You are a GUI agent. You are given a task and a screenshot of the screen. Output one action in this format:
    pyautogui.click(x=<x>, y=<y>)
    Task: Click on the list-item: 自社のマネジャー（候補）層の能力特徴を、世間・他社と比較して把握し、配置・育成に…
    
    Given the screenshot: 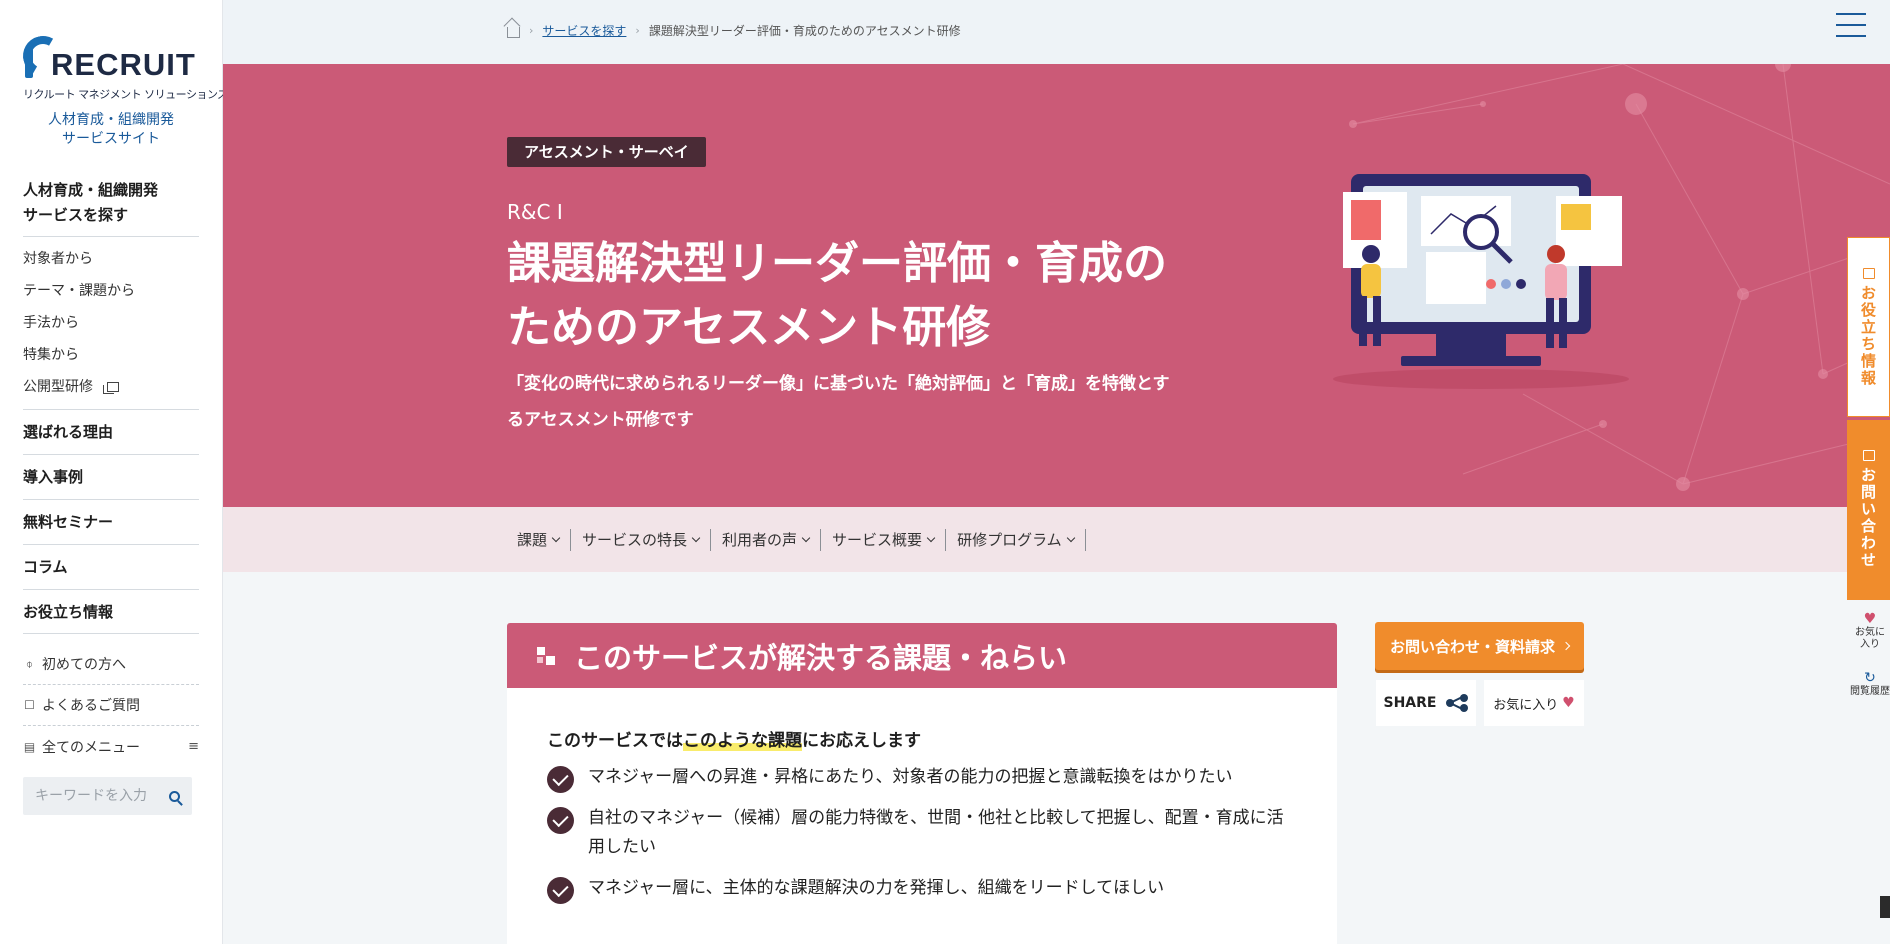 What is the action you would take?
    pyautogui.click(x=922, y=833)
    